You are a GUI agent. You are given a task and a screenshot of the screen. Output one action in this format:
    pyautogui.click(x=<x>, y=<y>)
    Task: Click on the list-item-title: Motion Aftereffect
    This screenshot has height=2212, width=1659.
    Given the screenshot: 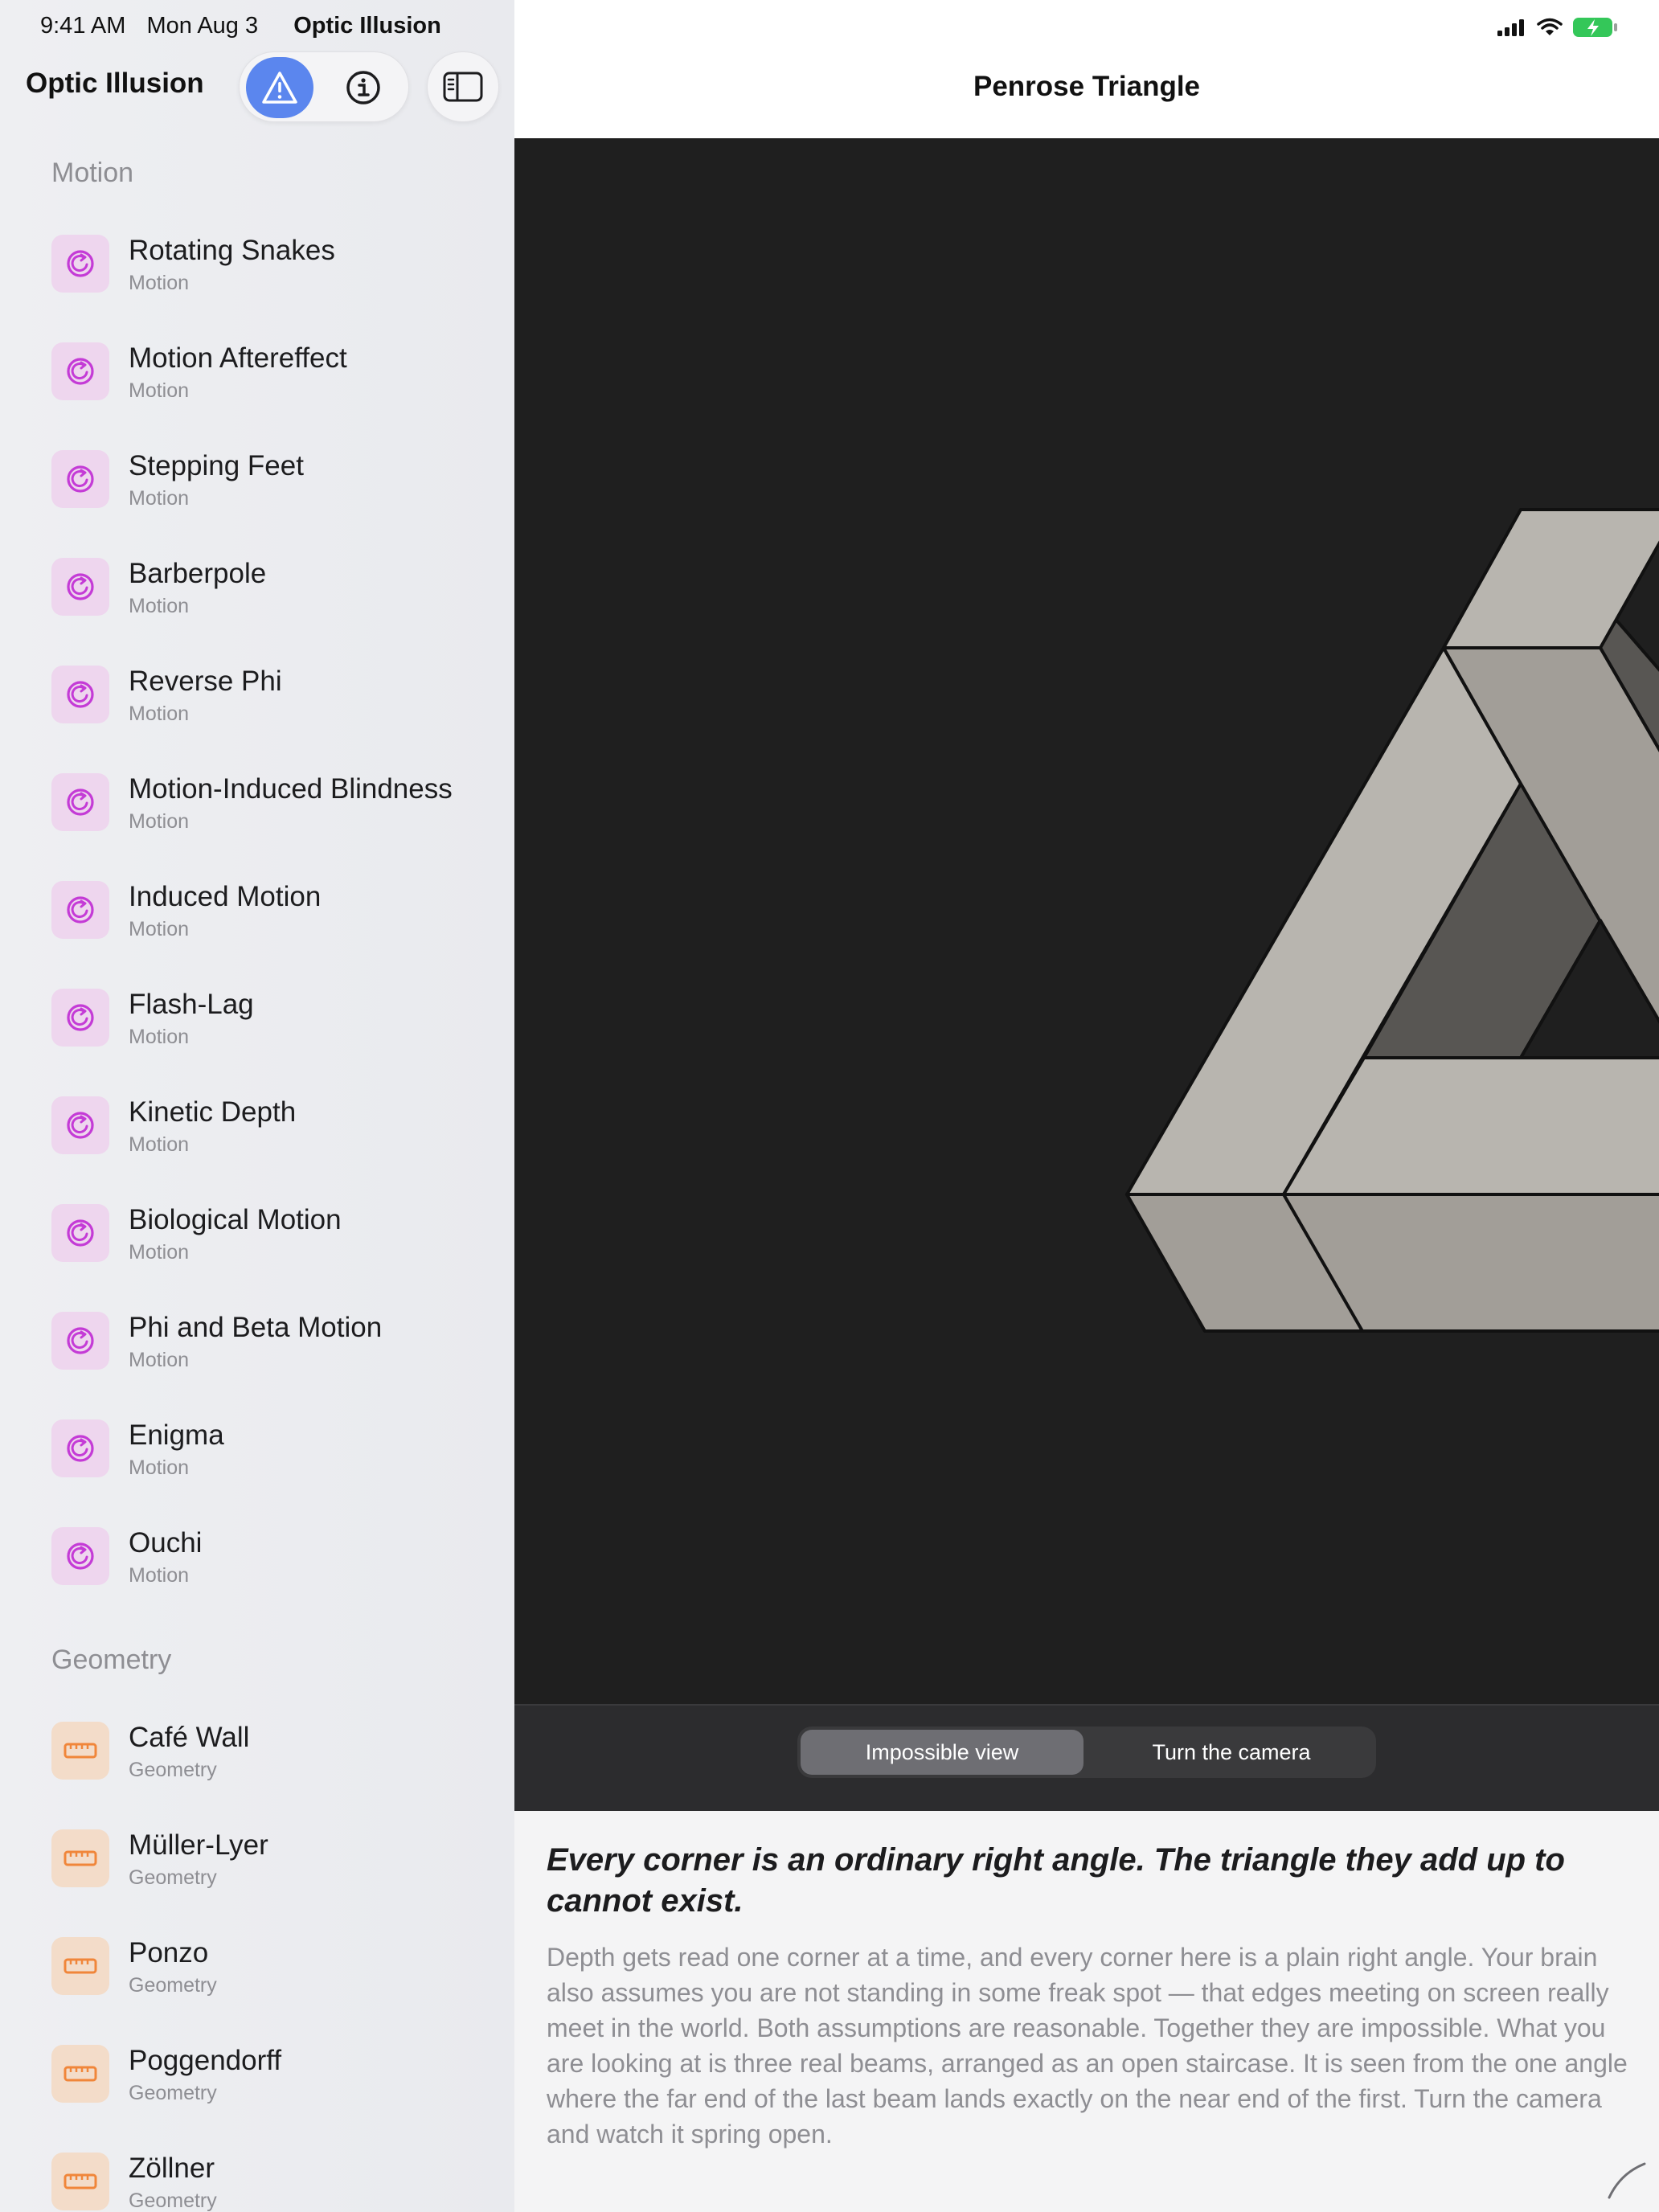 What is the action you would take?
    pyautogui.click(x=238, y=358)
    